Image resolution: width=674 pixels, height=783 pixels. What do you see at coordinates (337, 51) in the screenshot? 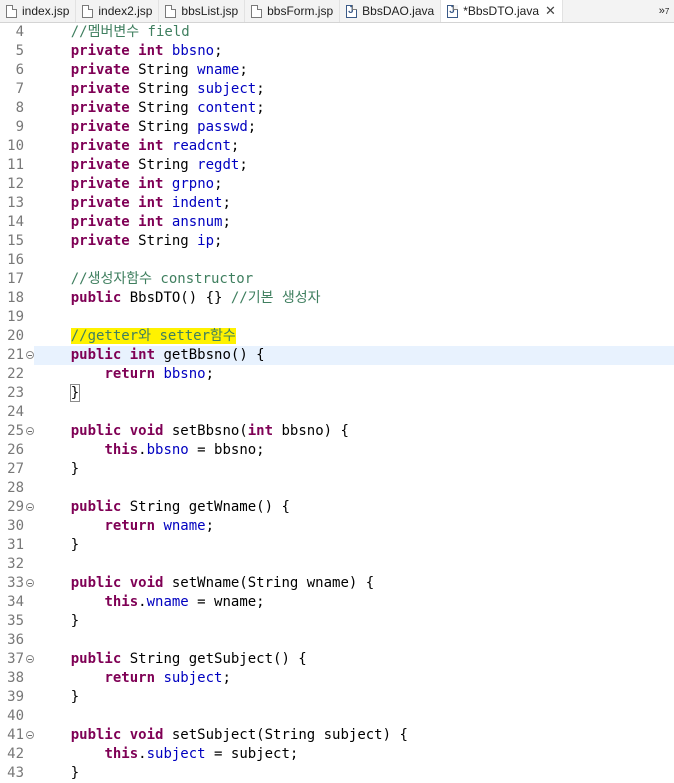
I see `code-line: 5 private int bbsno;` at bounding box center [337, 51].